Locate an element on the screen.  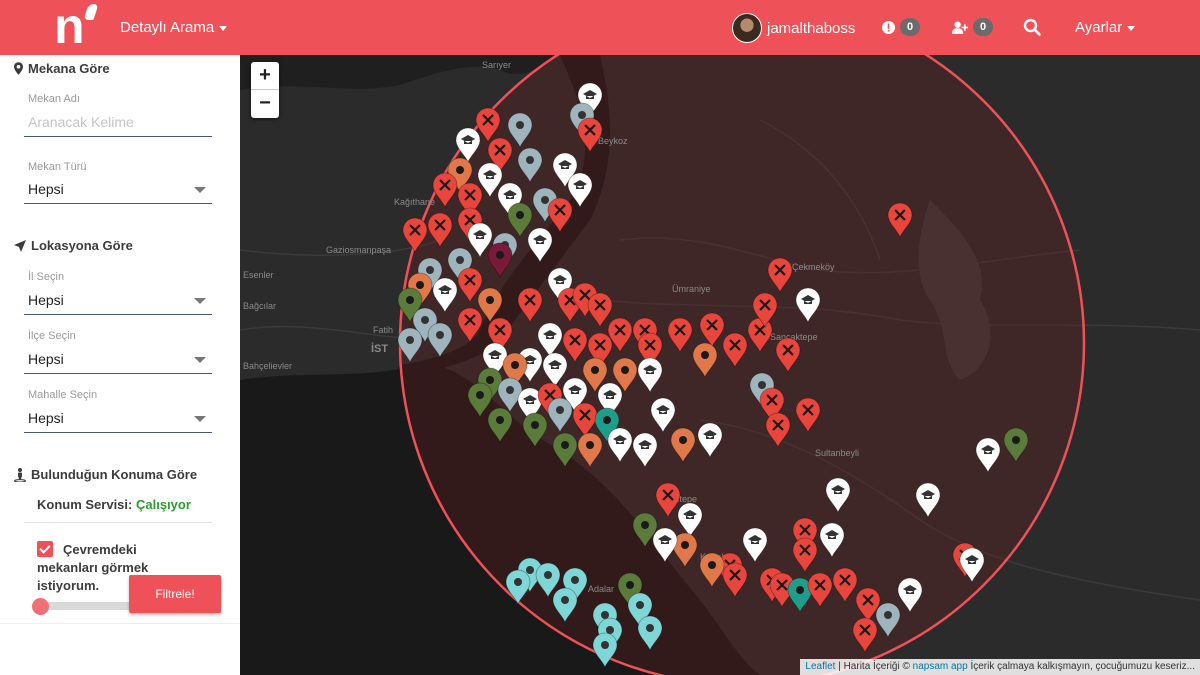
location-service-value: Çalışıyor is located at coordinates (163, 504).